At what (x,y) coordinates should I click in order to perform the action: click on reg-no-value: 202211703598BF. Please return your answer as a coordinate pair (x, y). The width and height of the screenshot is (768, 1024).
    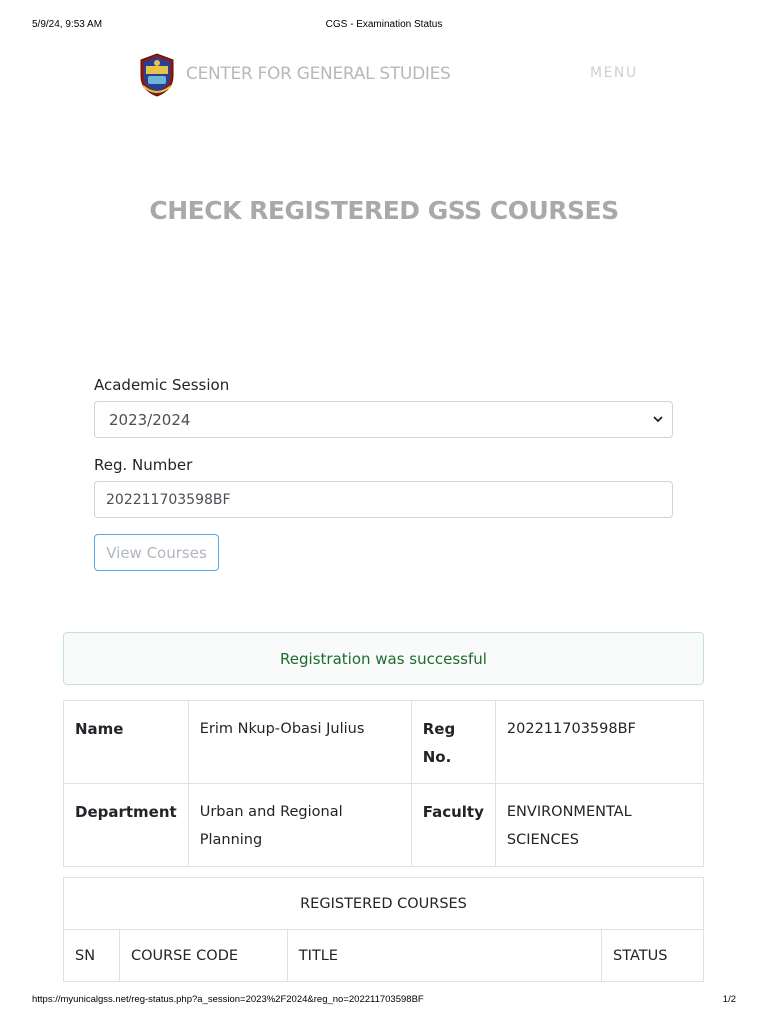
    Looking at the image, I should click on (599, 742).